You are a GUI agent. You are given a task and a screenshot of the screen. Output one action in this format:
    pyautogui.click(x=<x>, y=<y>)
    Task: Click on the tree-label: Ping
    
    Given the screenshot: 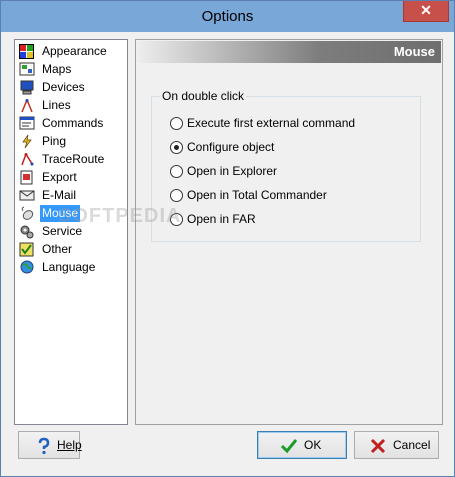 What is the action you would take?
    pyautogui.click(x=54, y=141)
    